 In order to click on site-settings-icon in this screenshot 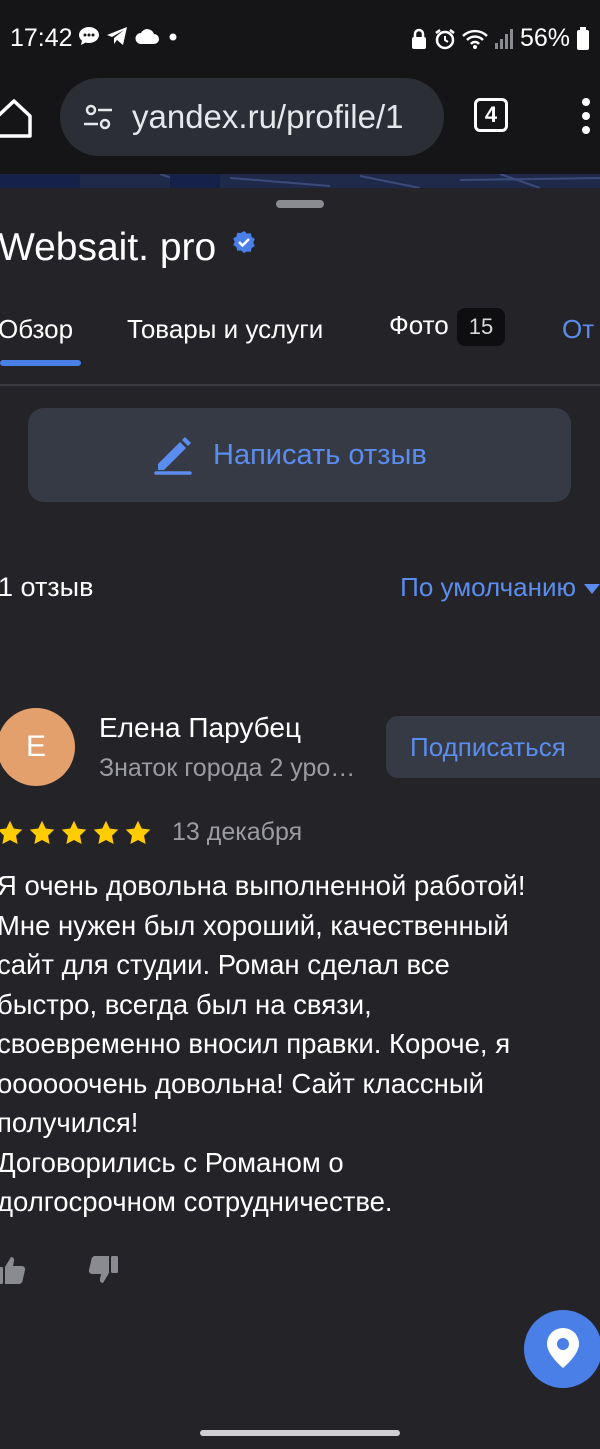, I will do `click(98, 117)`.